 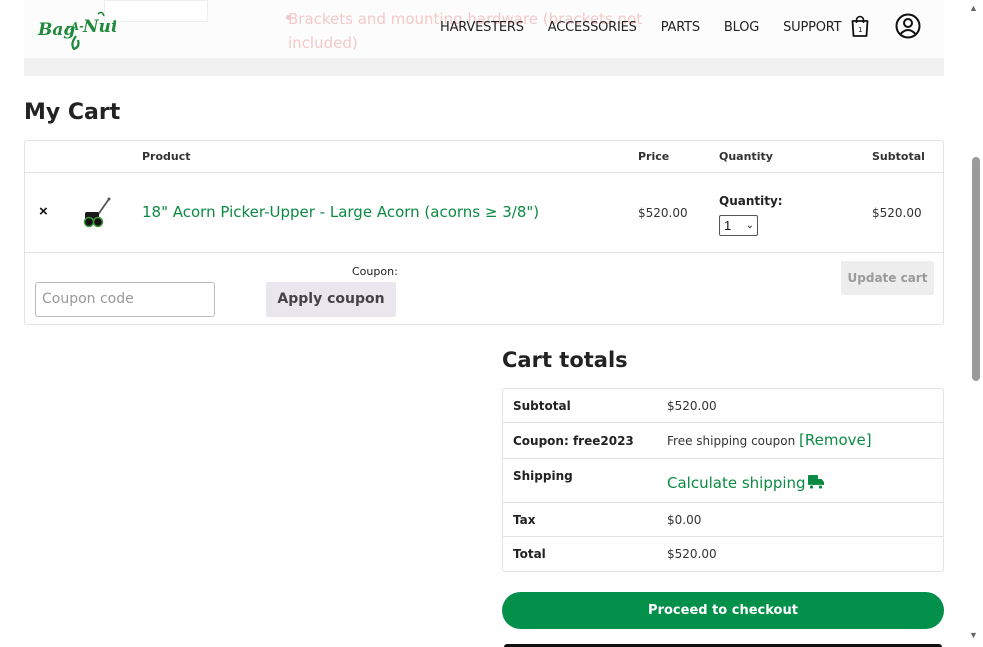 I want to click on tax-label: Tax, so click(x=524, y=520).